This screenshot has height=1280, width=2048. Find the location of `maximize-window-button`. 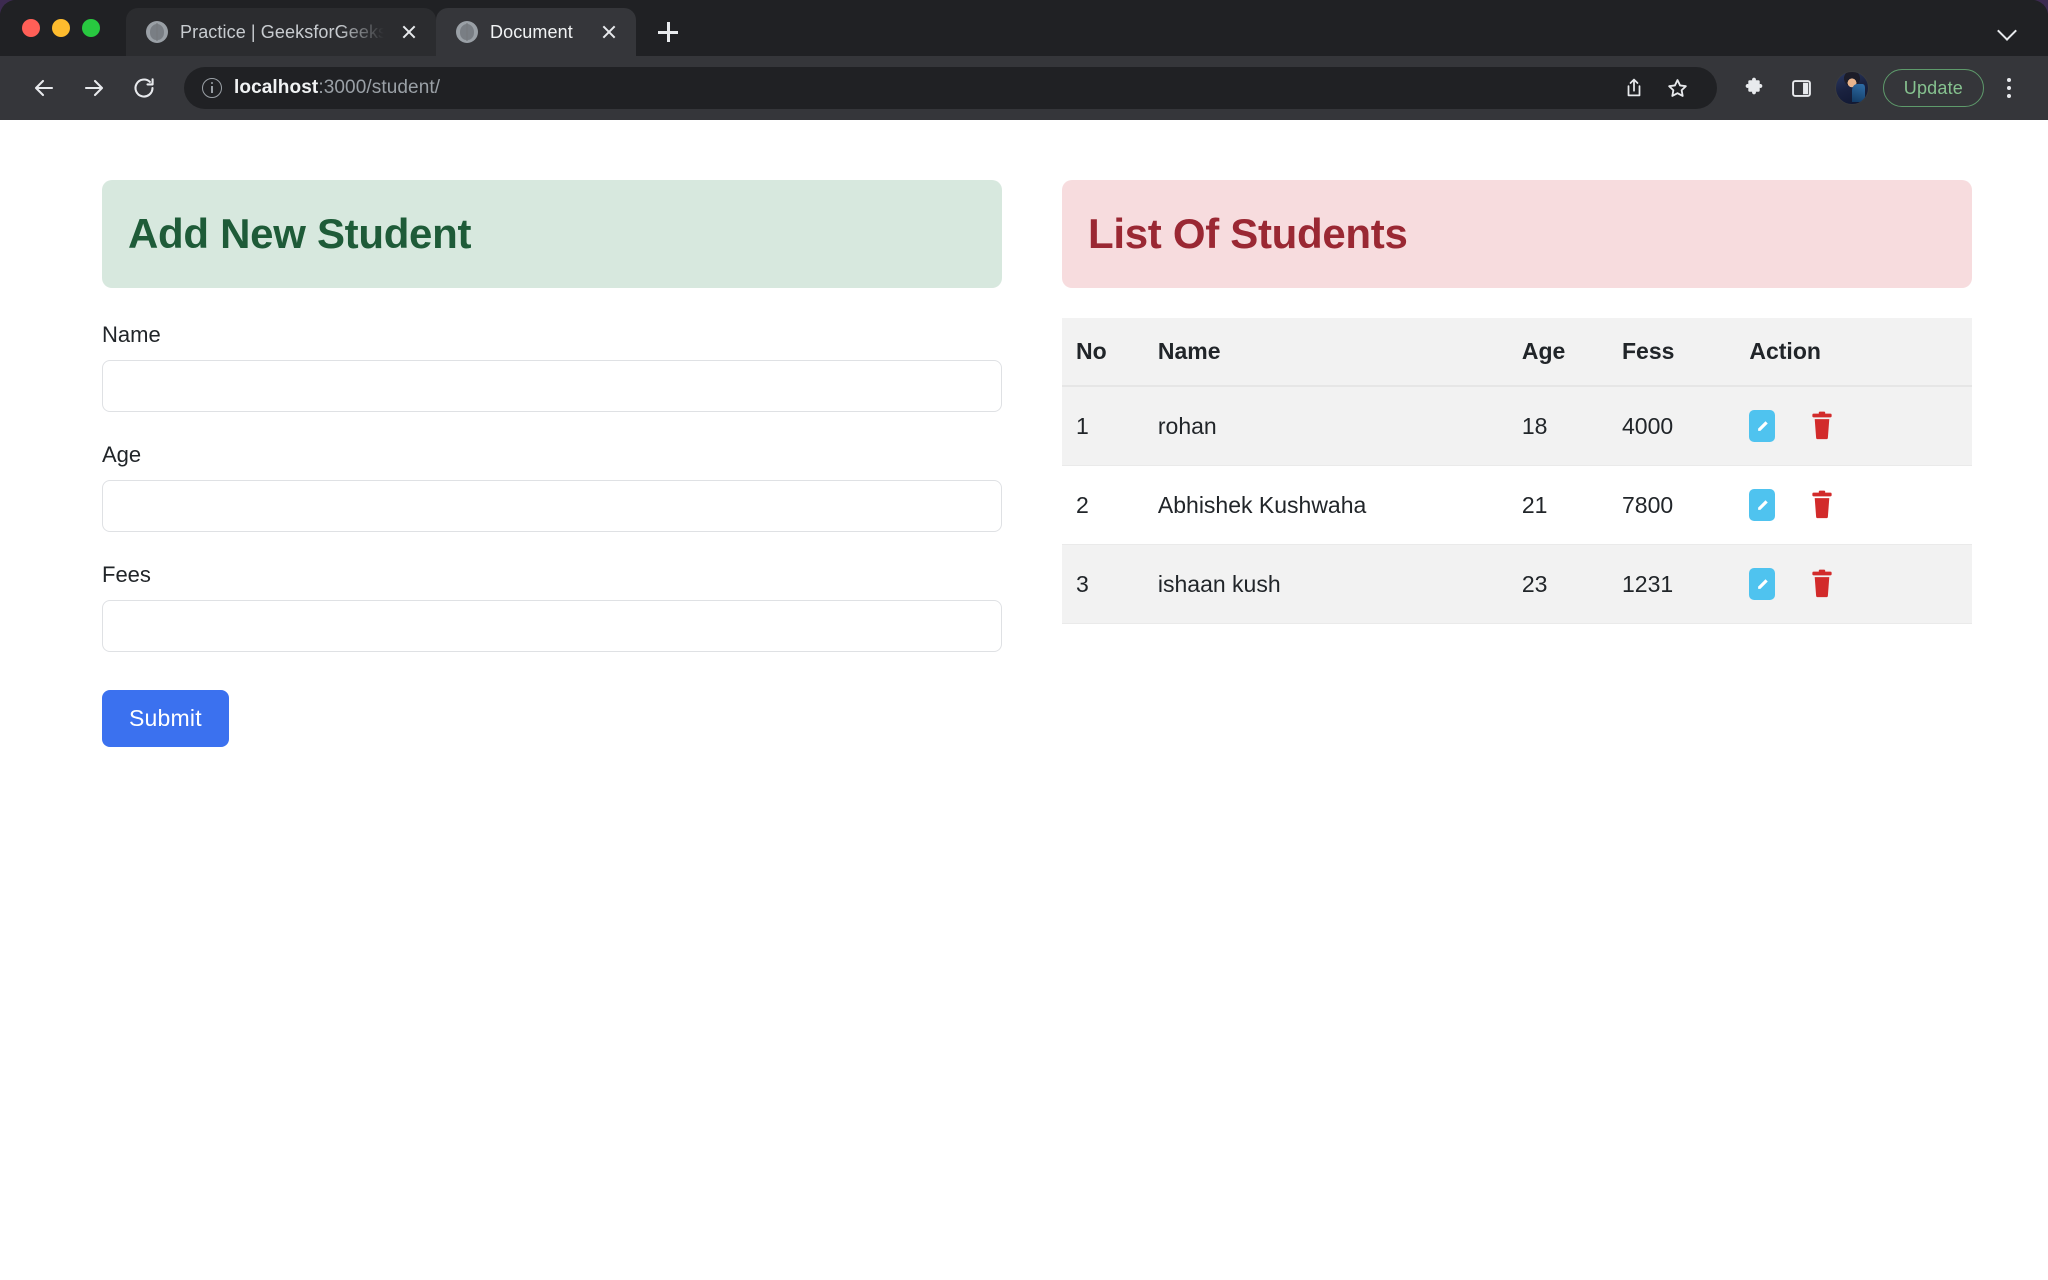

maximize-window-button is located at coordinates (91, 28).